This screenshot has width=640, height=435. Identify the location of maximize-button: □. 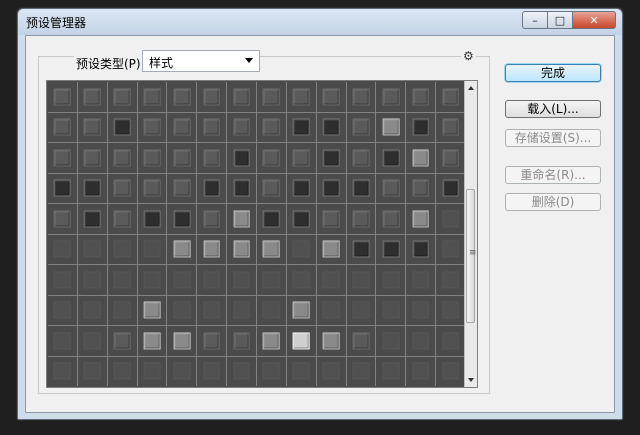
(560, 20).